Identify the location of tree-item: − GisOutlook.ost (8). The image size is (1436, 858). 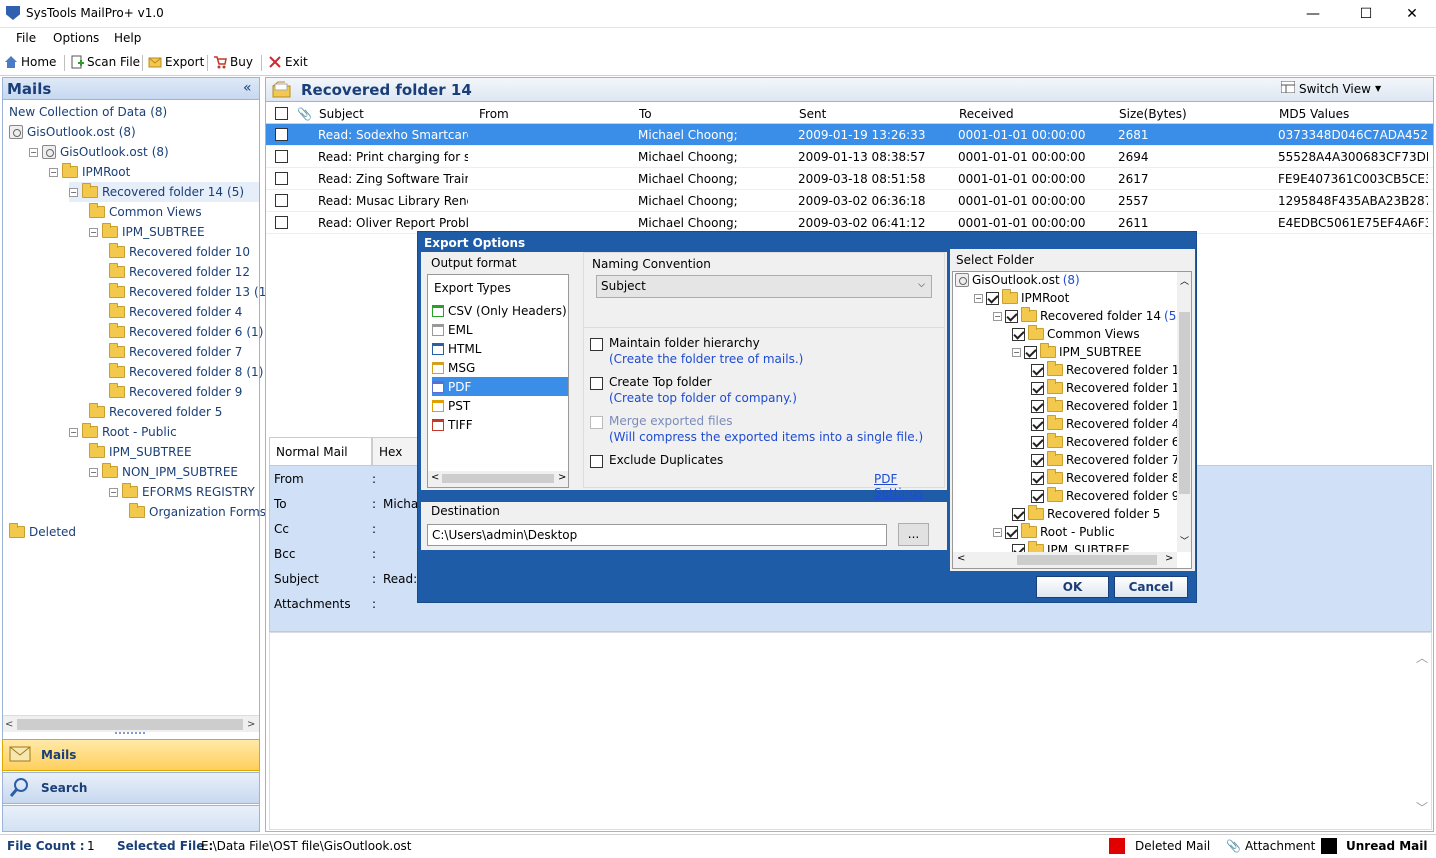
(99, 152).